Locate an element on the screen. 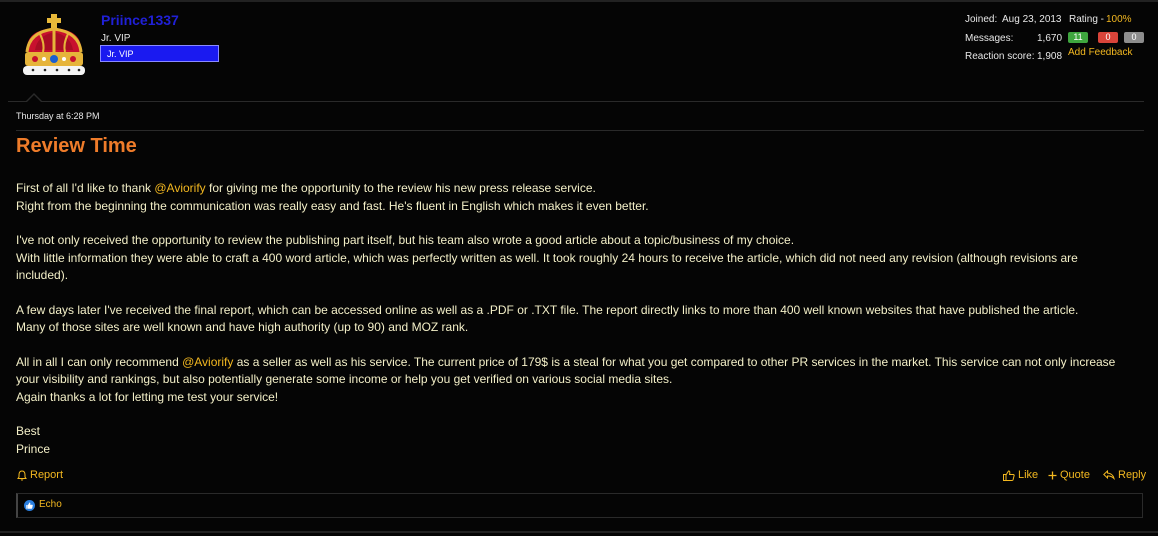 The width and height of the screenshot is (1158, 536). like-button: Like is located at coordinates (1020, 475).